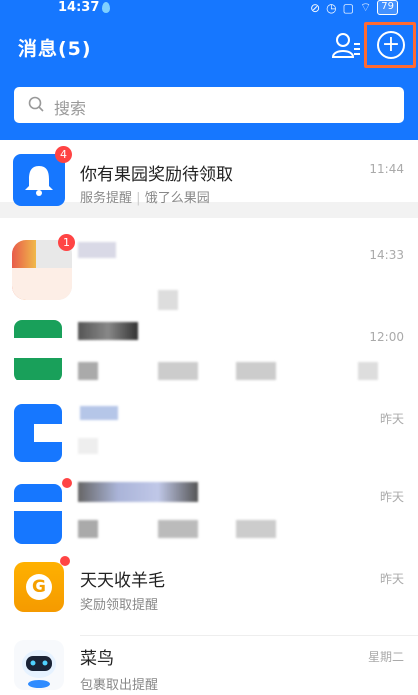 This screenshot has width=418, height=695. What do you see at coordinates (331, 7) in the screenshot?
I see `alarm-icon: ◷` at bounding box center [331, 7].